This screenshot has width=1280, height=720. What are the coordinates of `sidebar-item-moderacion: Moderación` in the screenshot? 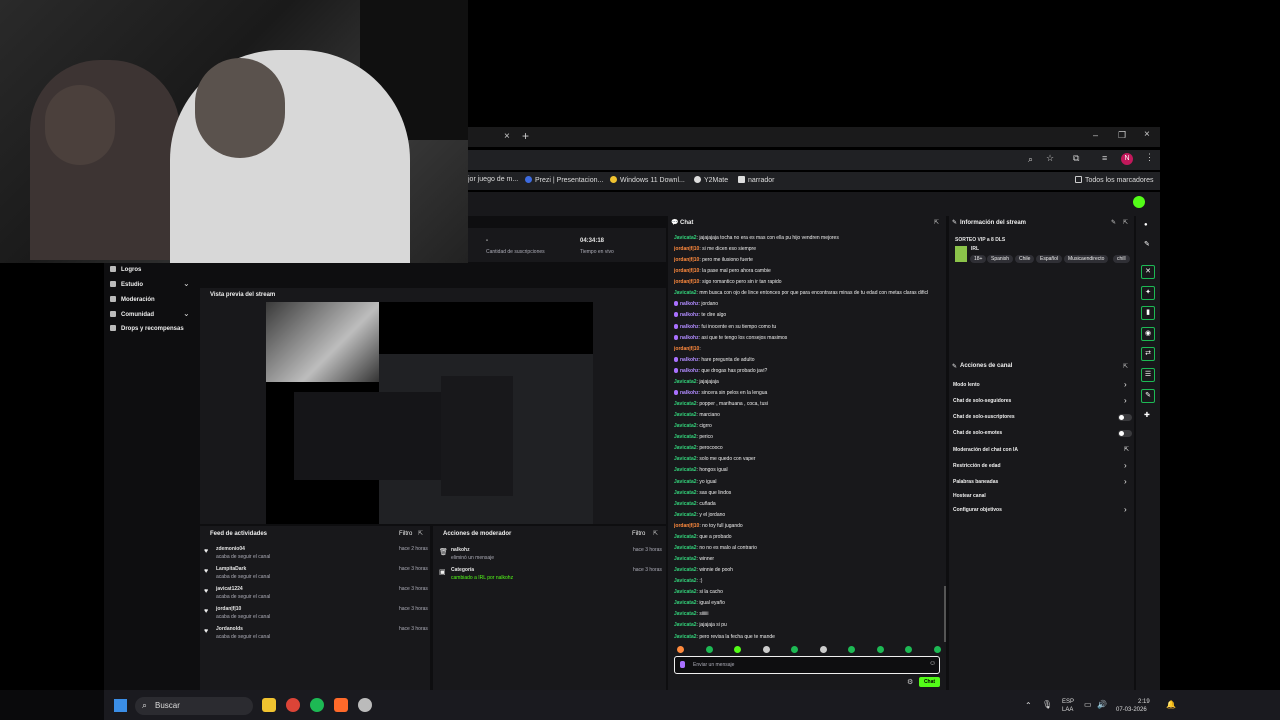 It's located at (132, 299).